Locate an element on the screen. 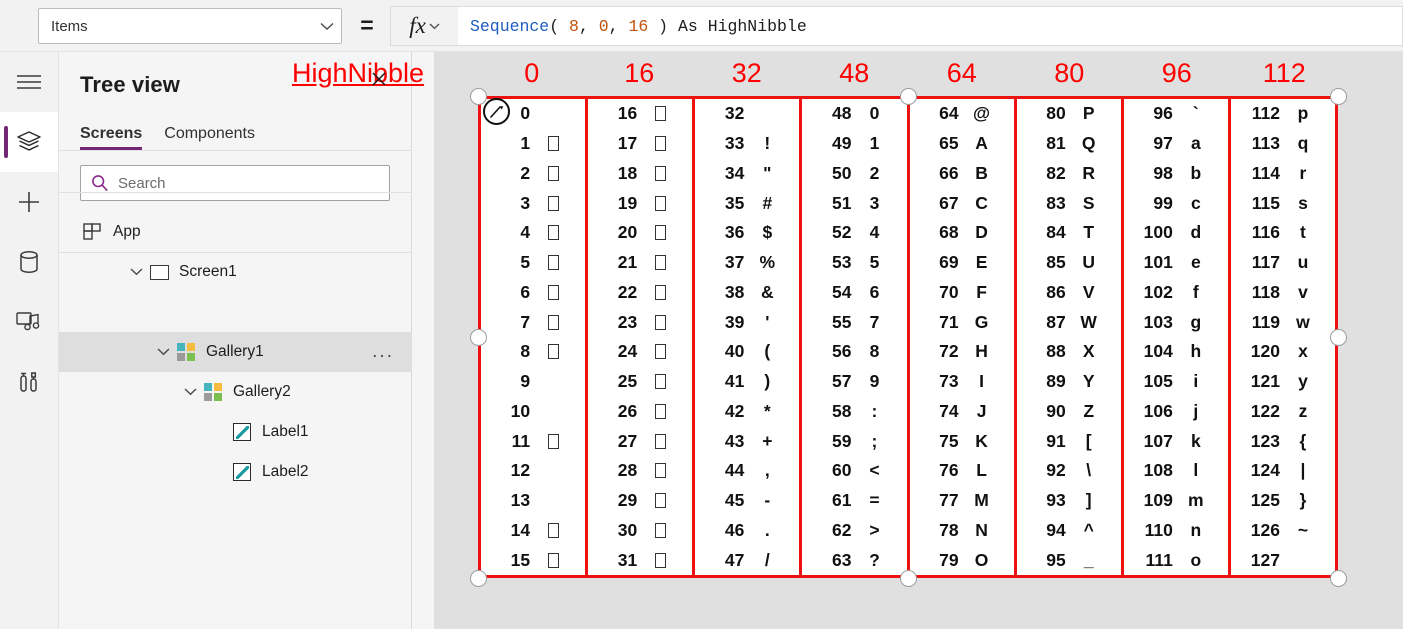 Image resolution: width=1403 pixels, height=629 pixels. ascii-row: 34 " is located at coordinates (747, 174).